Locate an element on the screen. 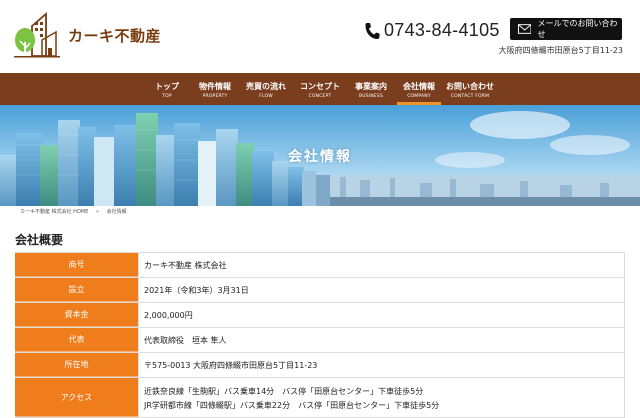 This screenshot has width=640, height=418. phone-contact: 0743-84-4105 is located at coordinates (432, 30).